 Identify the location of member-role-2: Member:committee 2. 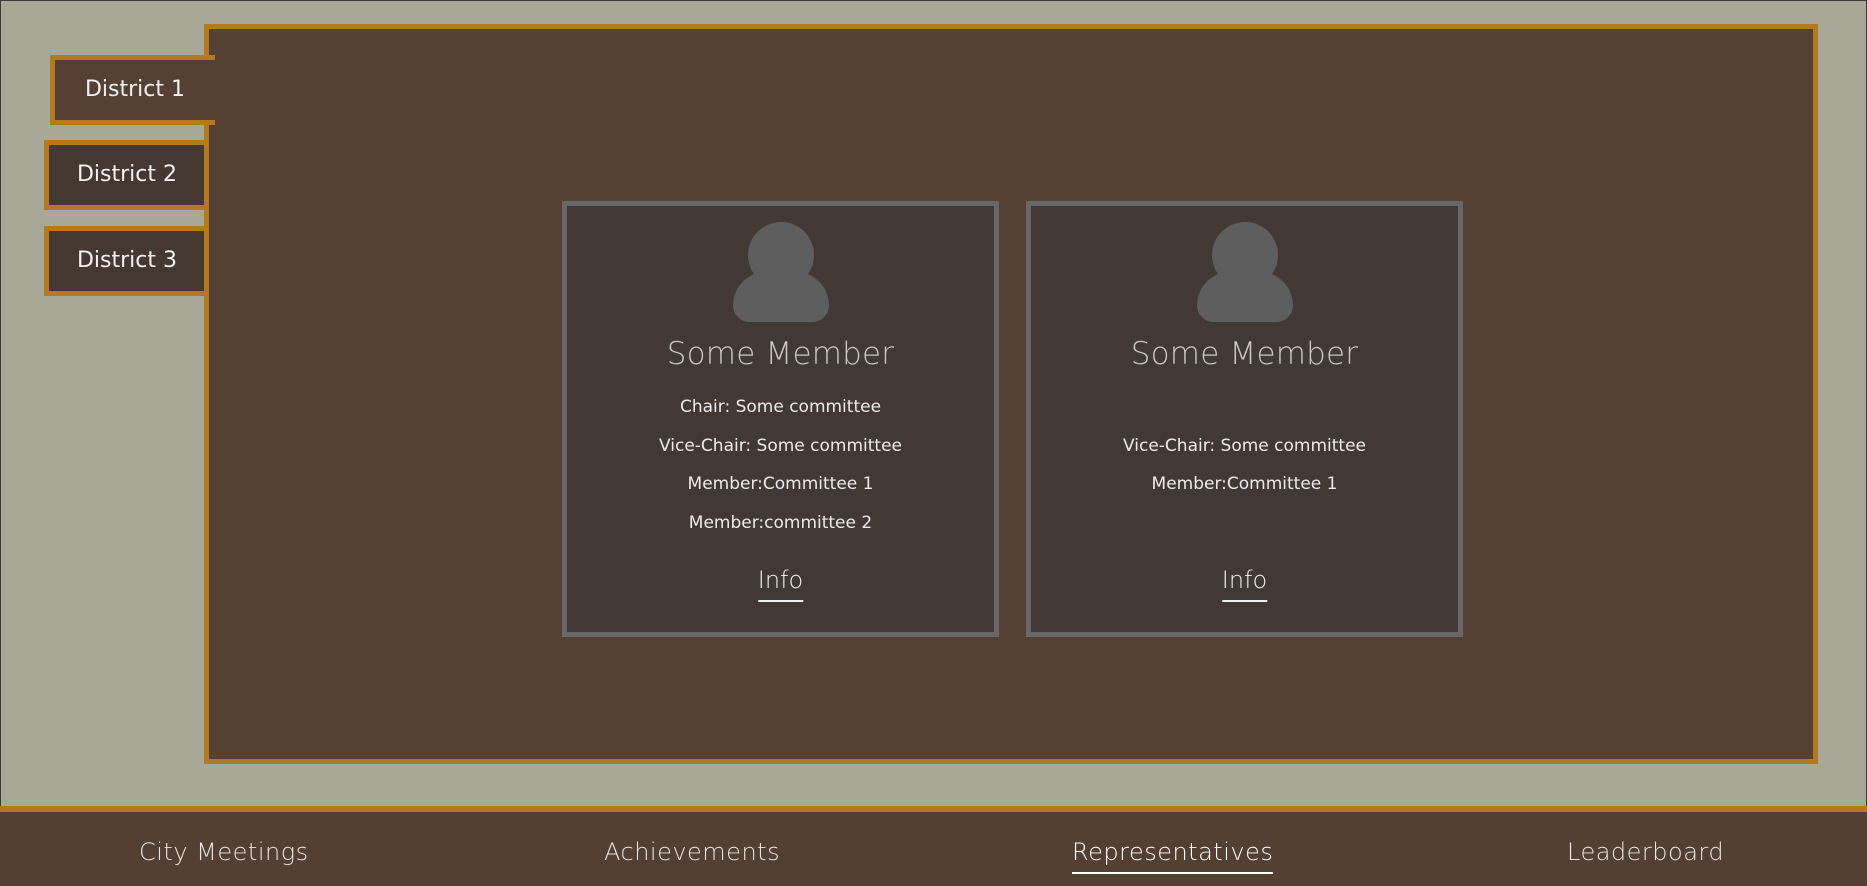
(780, 523).